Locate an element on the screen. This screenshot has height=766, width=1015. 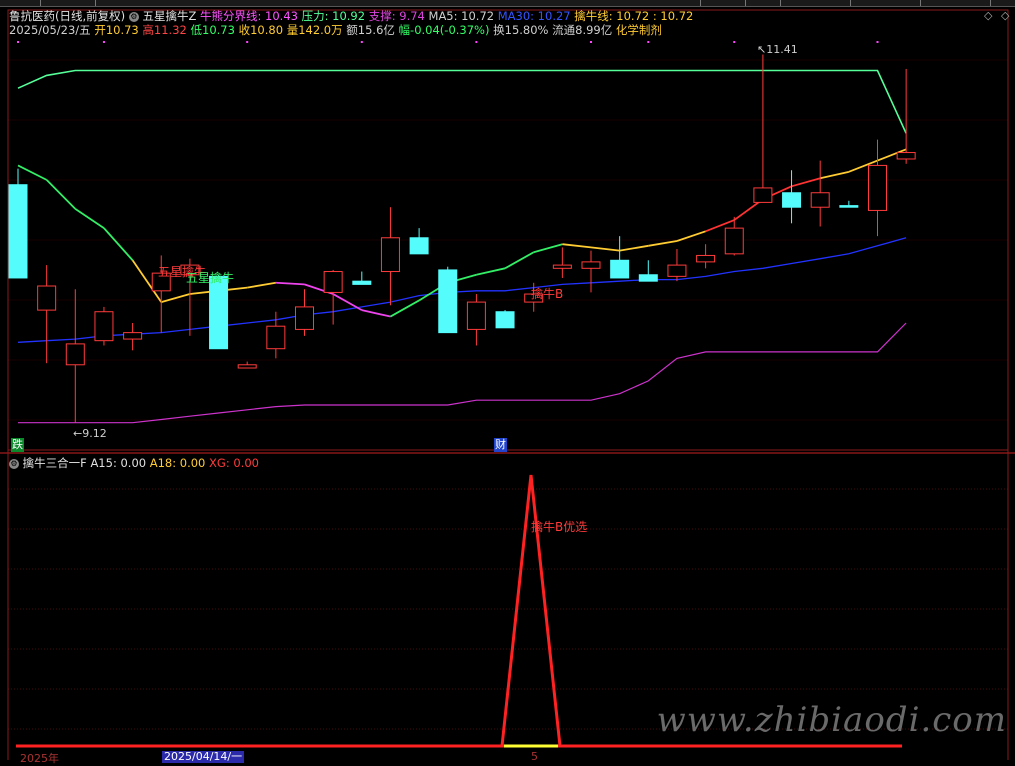
a15-value: A15: 0.00 is located at coordinates (118, 463).